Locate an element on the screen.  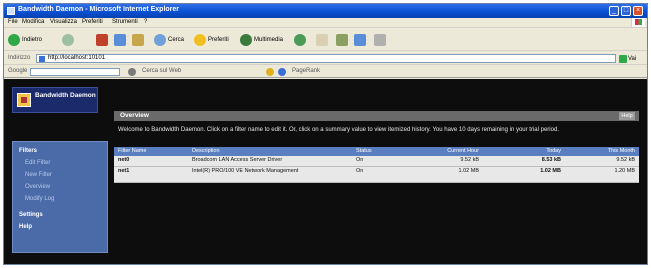
address-label: Indirizzo is located at coordinates (19, 58).